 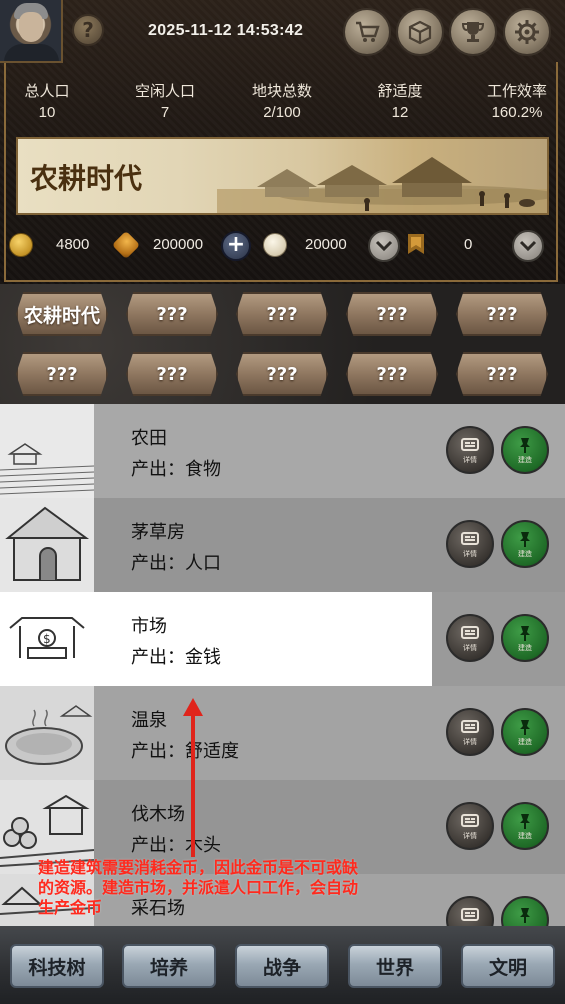 I want to click on help-button: ?, so click(x=88, y=30).